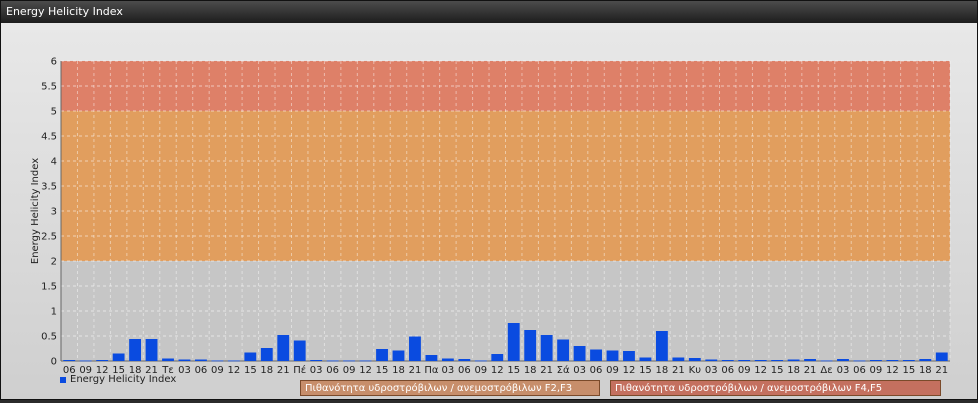  Describe the element at coordinates (49, 137) in the screenshot. I see `y-tick-label: 4.5` at that location.